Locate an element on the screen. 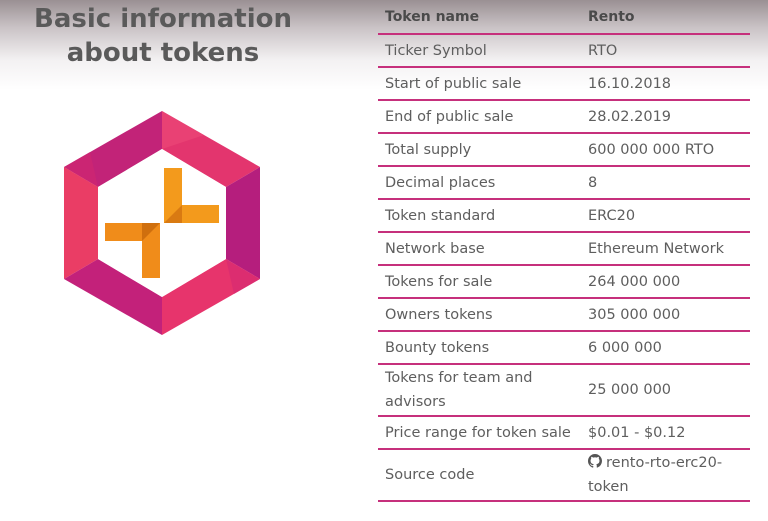  row-value-source-code: rento-rto-erc20-token is located at coordinates (665, 475).